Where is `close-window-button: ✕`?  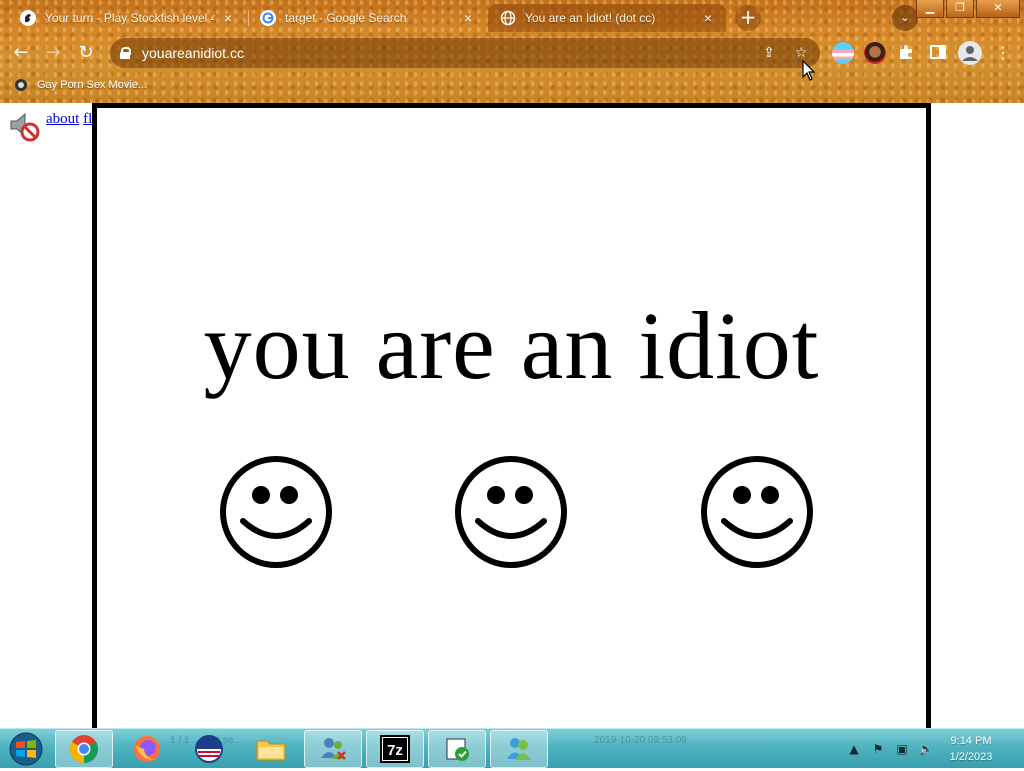
close-window-button: ✕ is located at coordinates (998, 9).